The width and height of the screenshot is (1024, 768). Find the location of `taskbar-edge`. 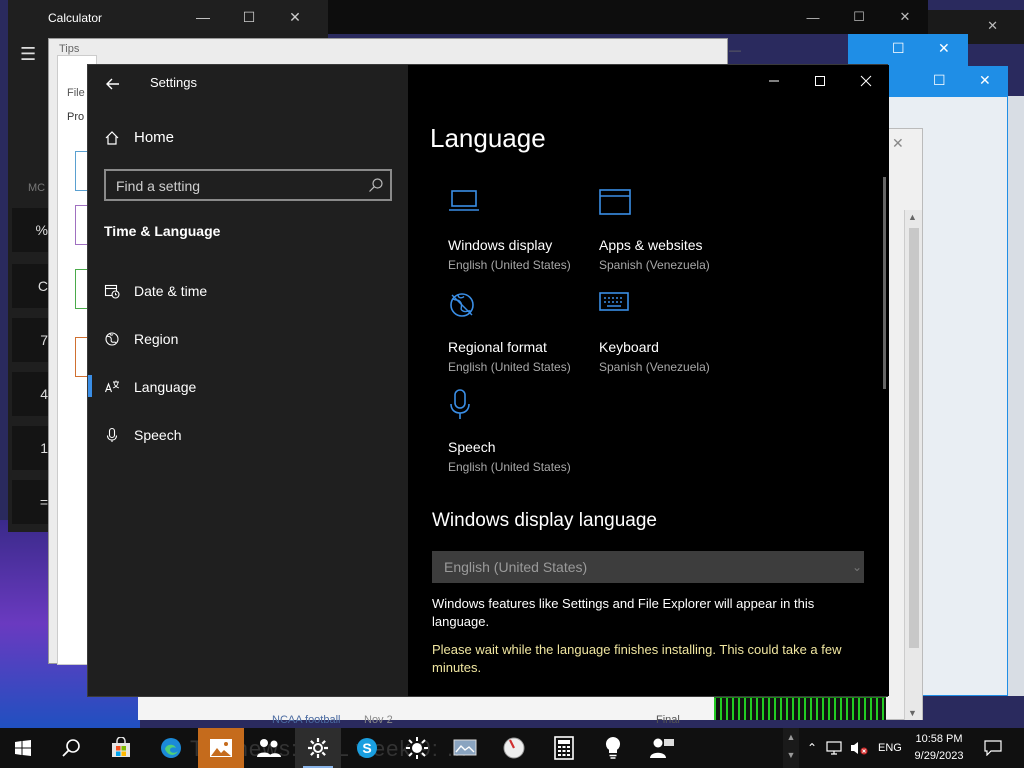

taskbar-edge is located at coordinates (171, 748).